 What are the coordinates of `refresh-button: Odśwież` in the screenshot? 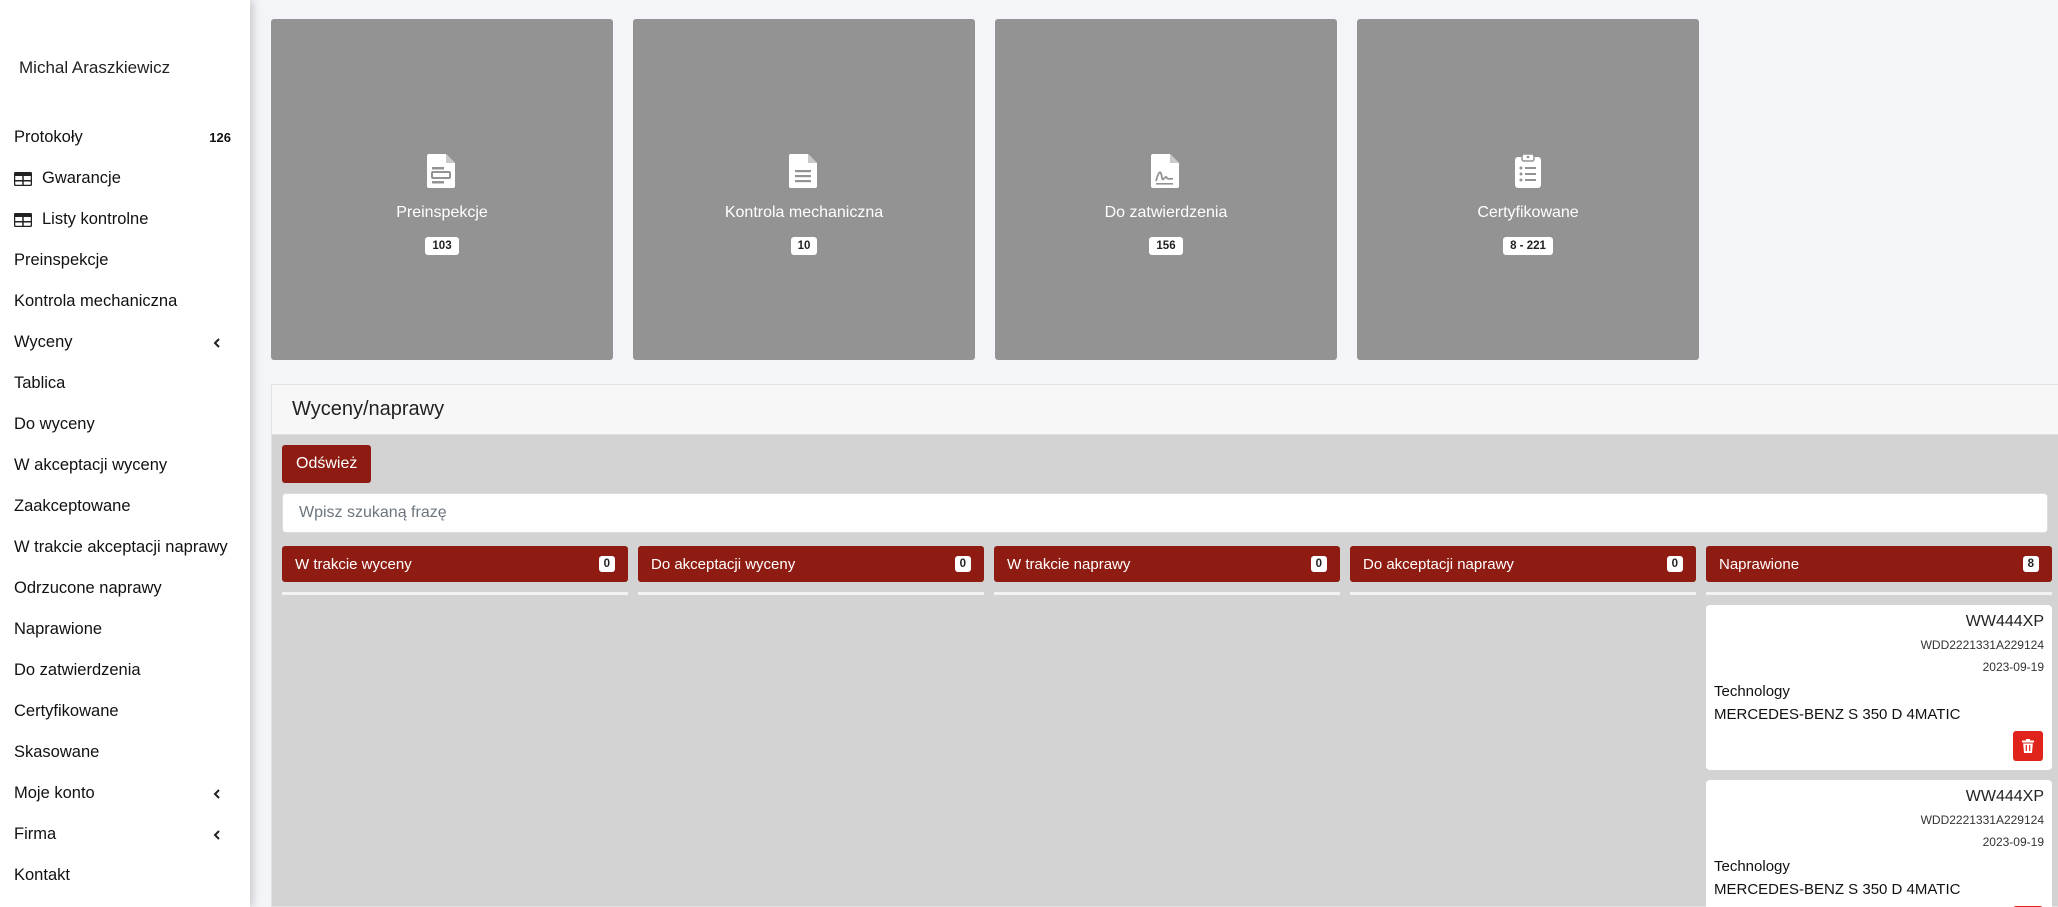 It's located at (327, 464).